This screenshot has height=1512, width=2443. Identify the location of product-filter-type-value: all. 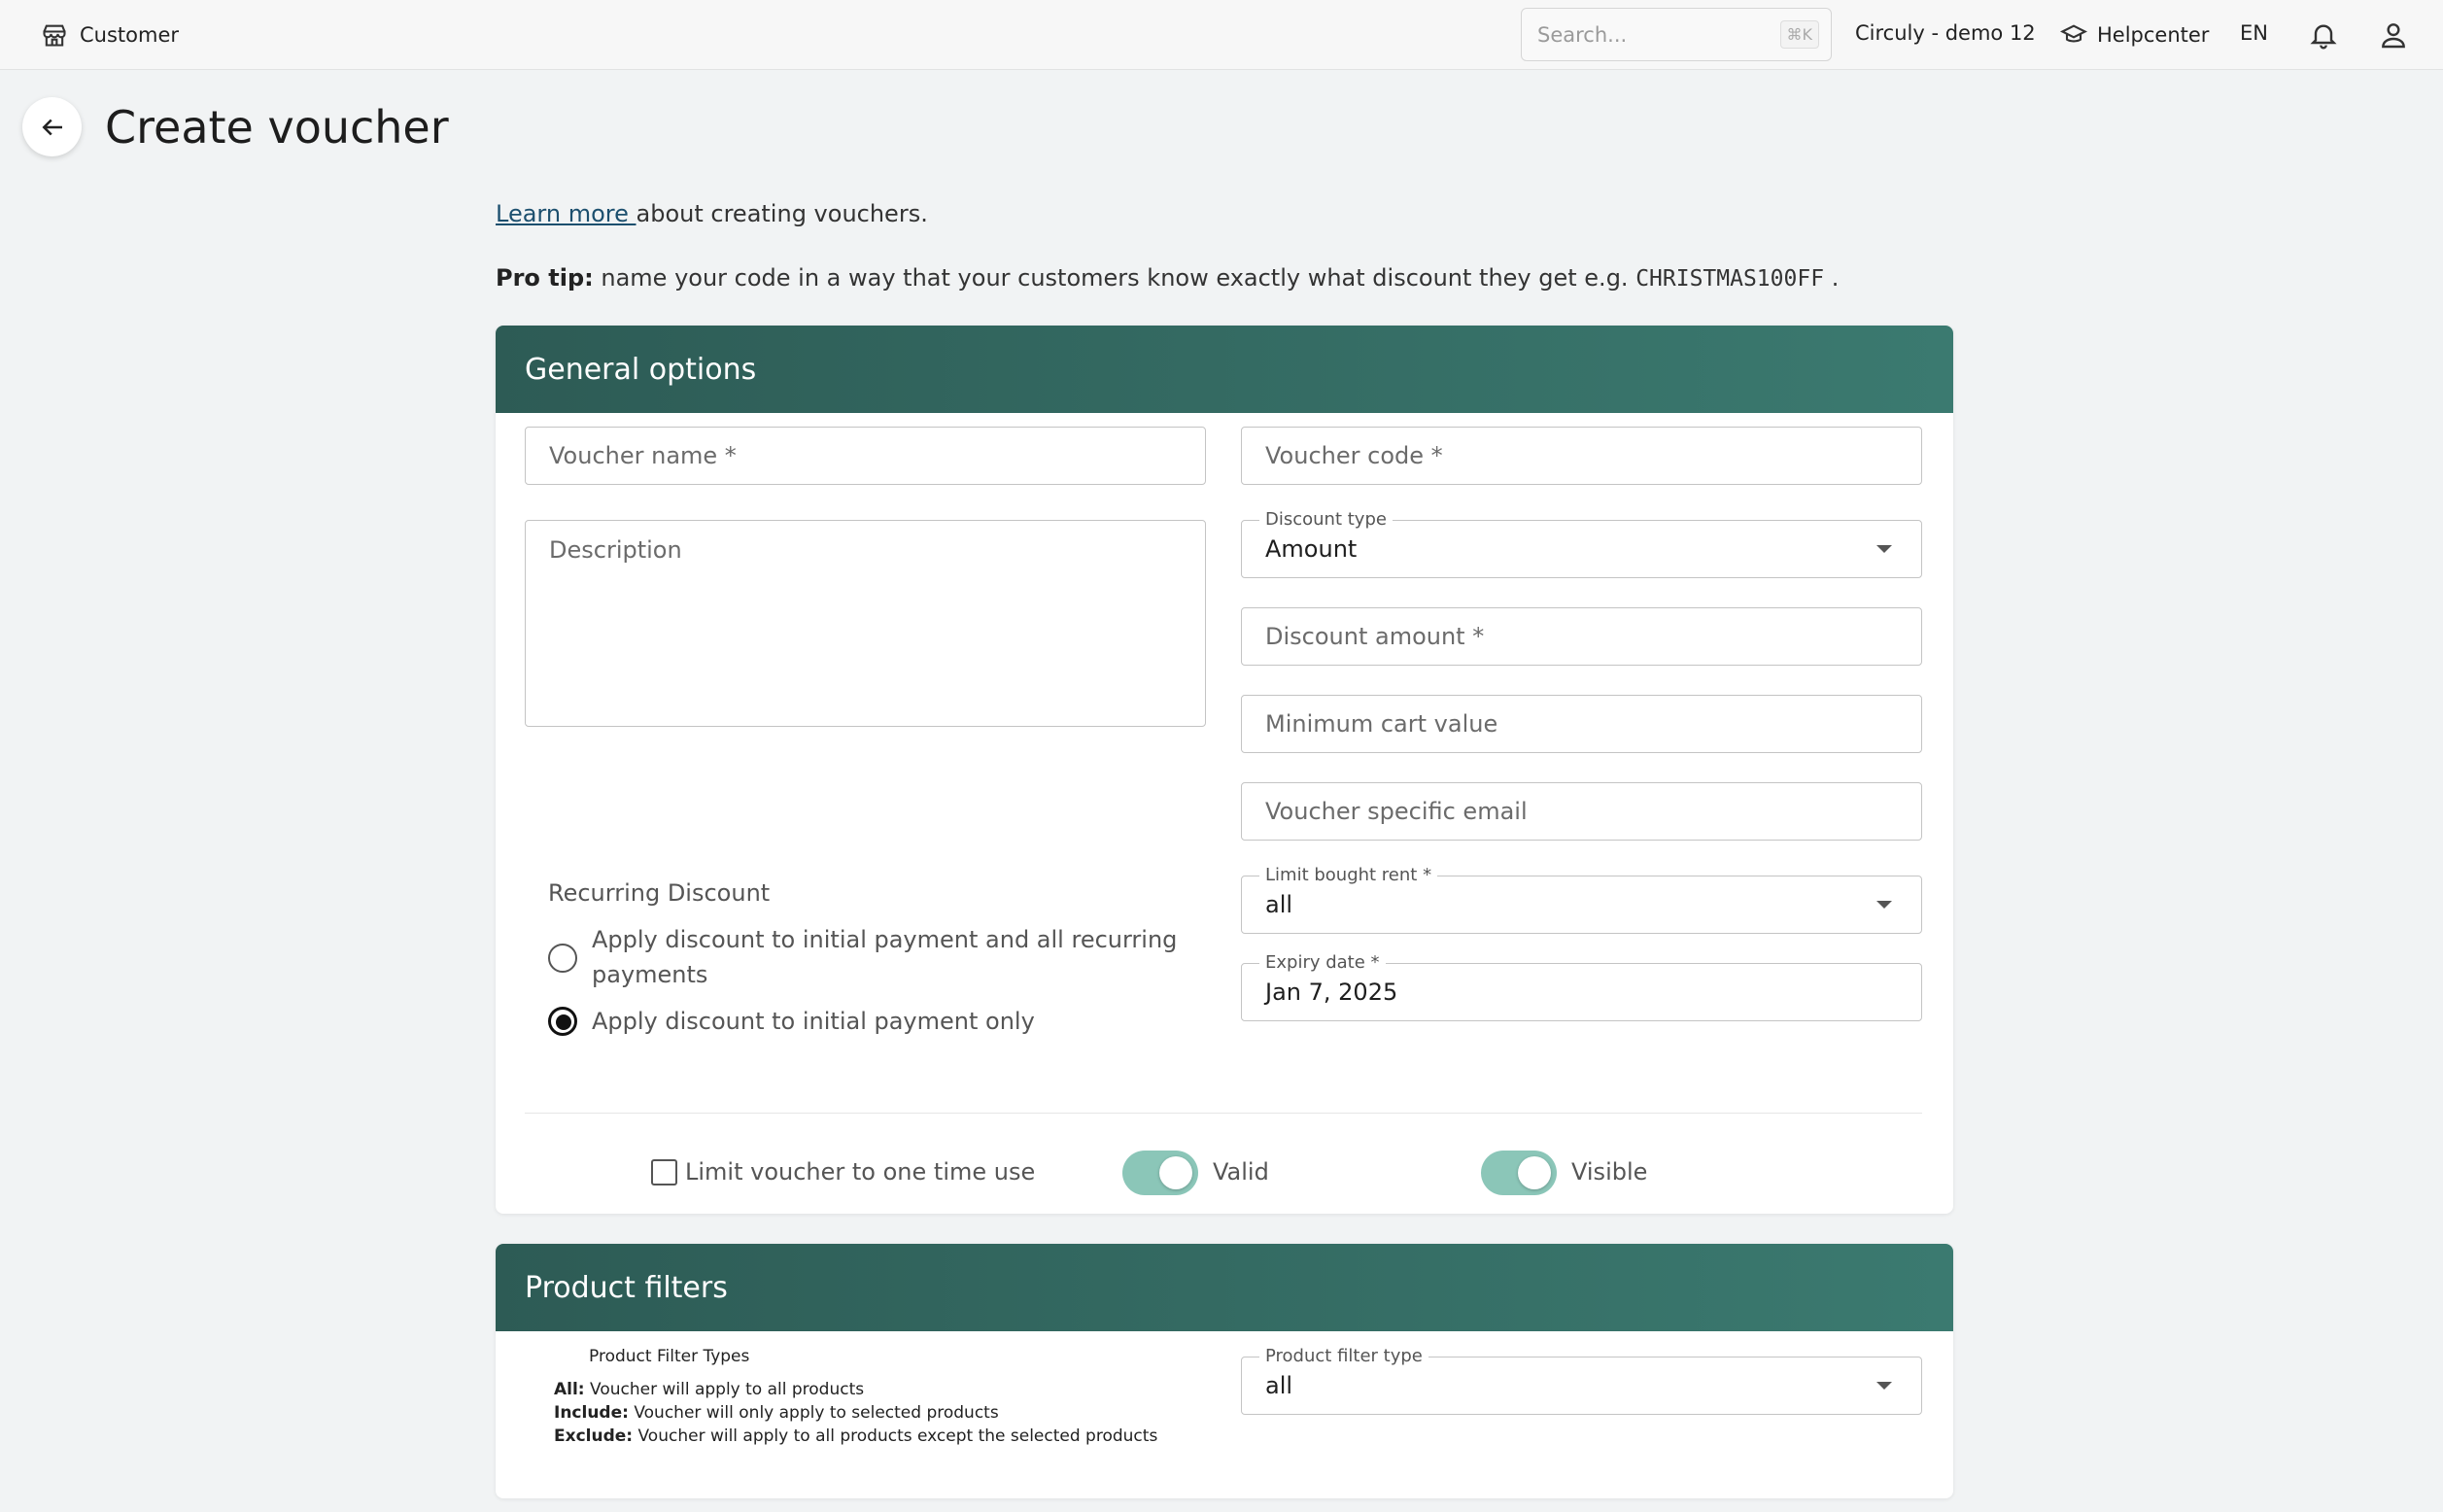
(1279, 1385).